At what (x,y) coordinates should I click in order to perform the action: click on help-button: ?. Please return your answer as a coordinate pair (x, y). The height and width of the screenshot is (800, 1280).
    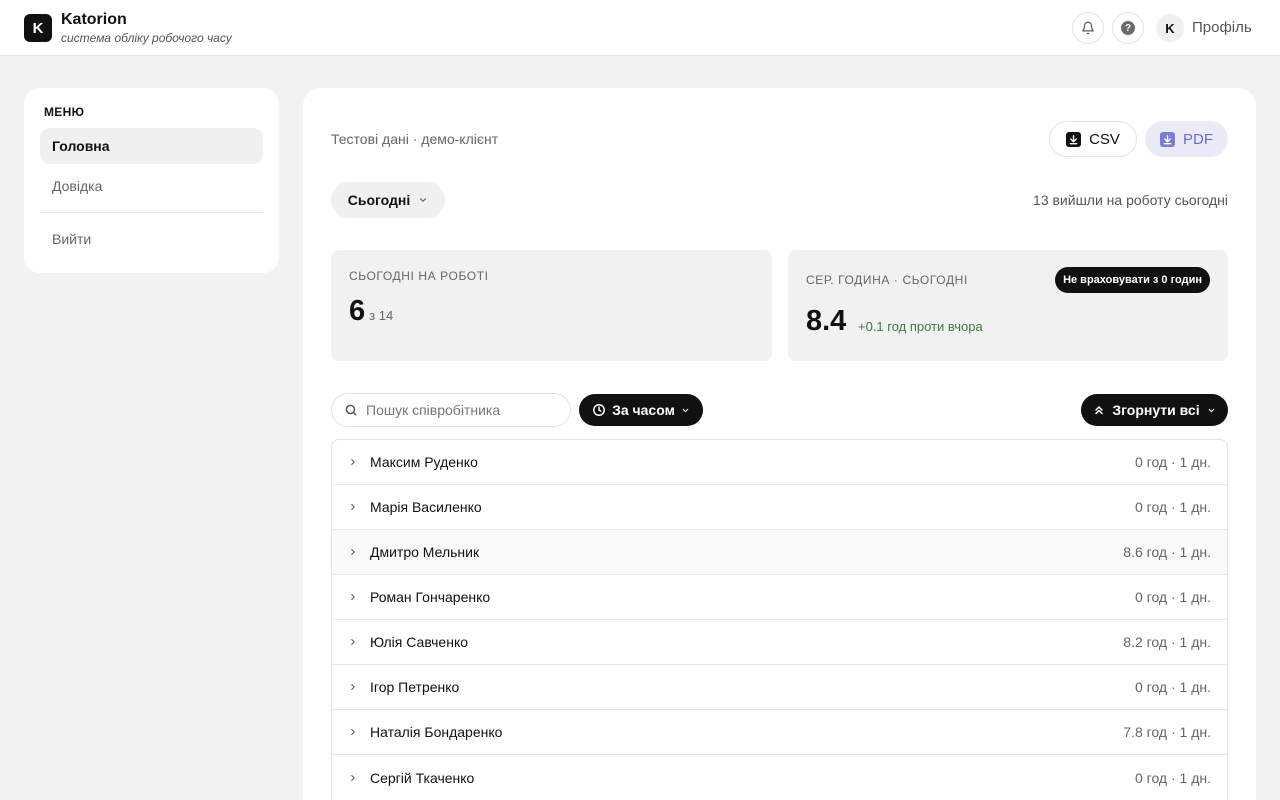
    Looking at the image, I should click on (1128, 28).